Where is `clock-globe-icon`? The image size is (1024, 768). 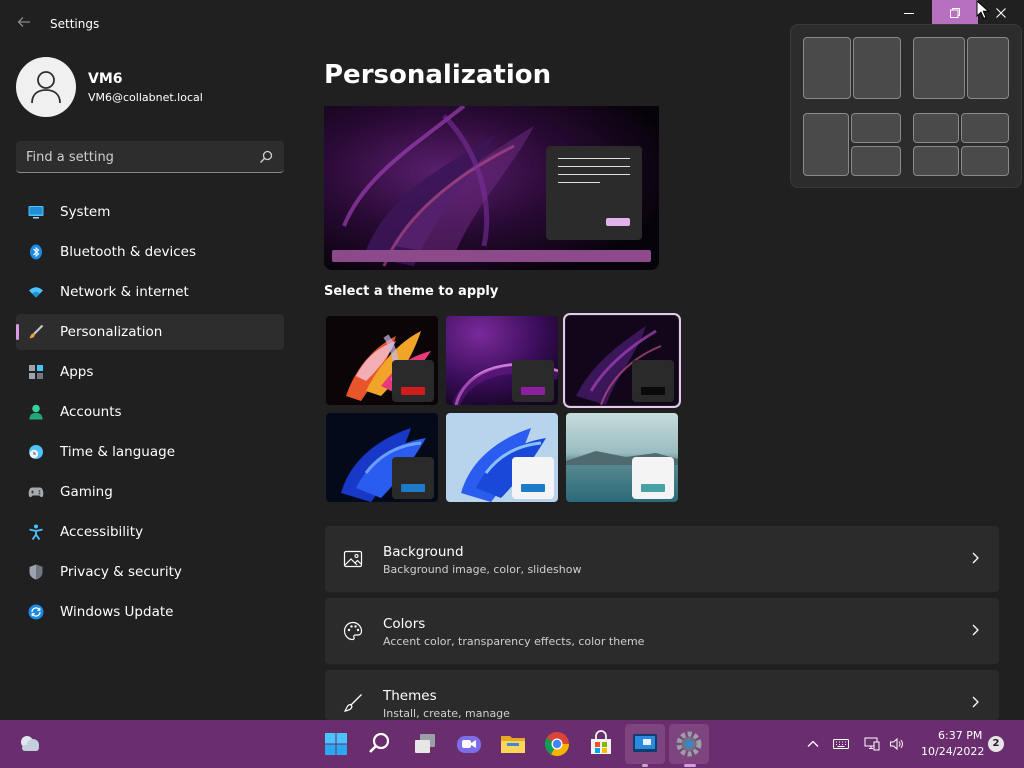
clock-globe-icon is located at coordinates (36, 452).